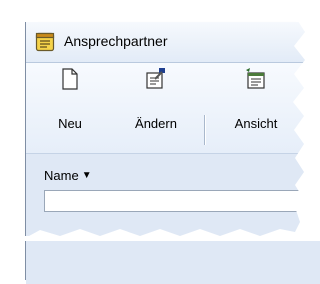  What do you see at coordinates (182, 201) in the screenshot?
I see `name-filter-input` at bounding box center [182, 201].